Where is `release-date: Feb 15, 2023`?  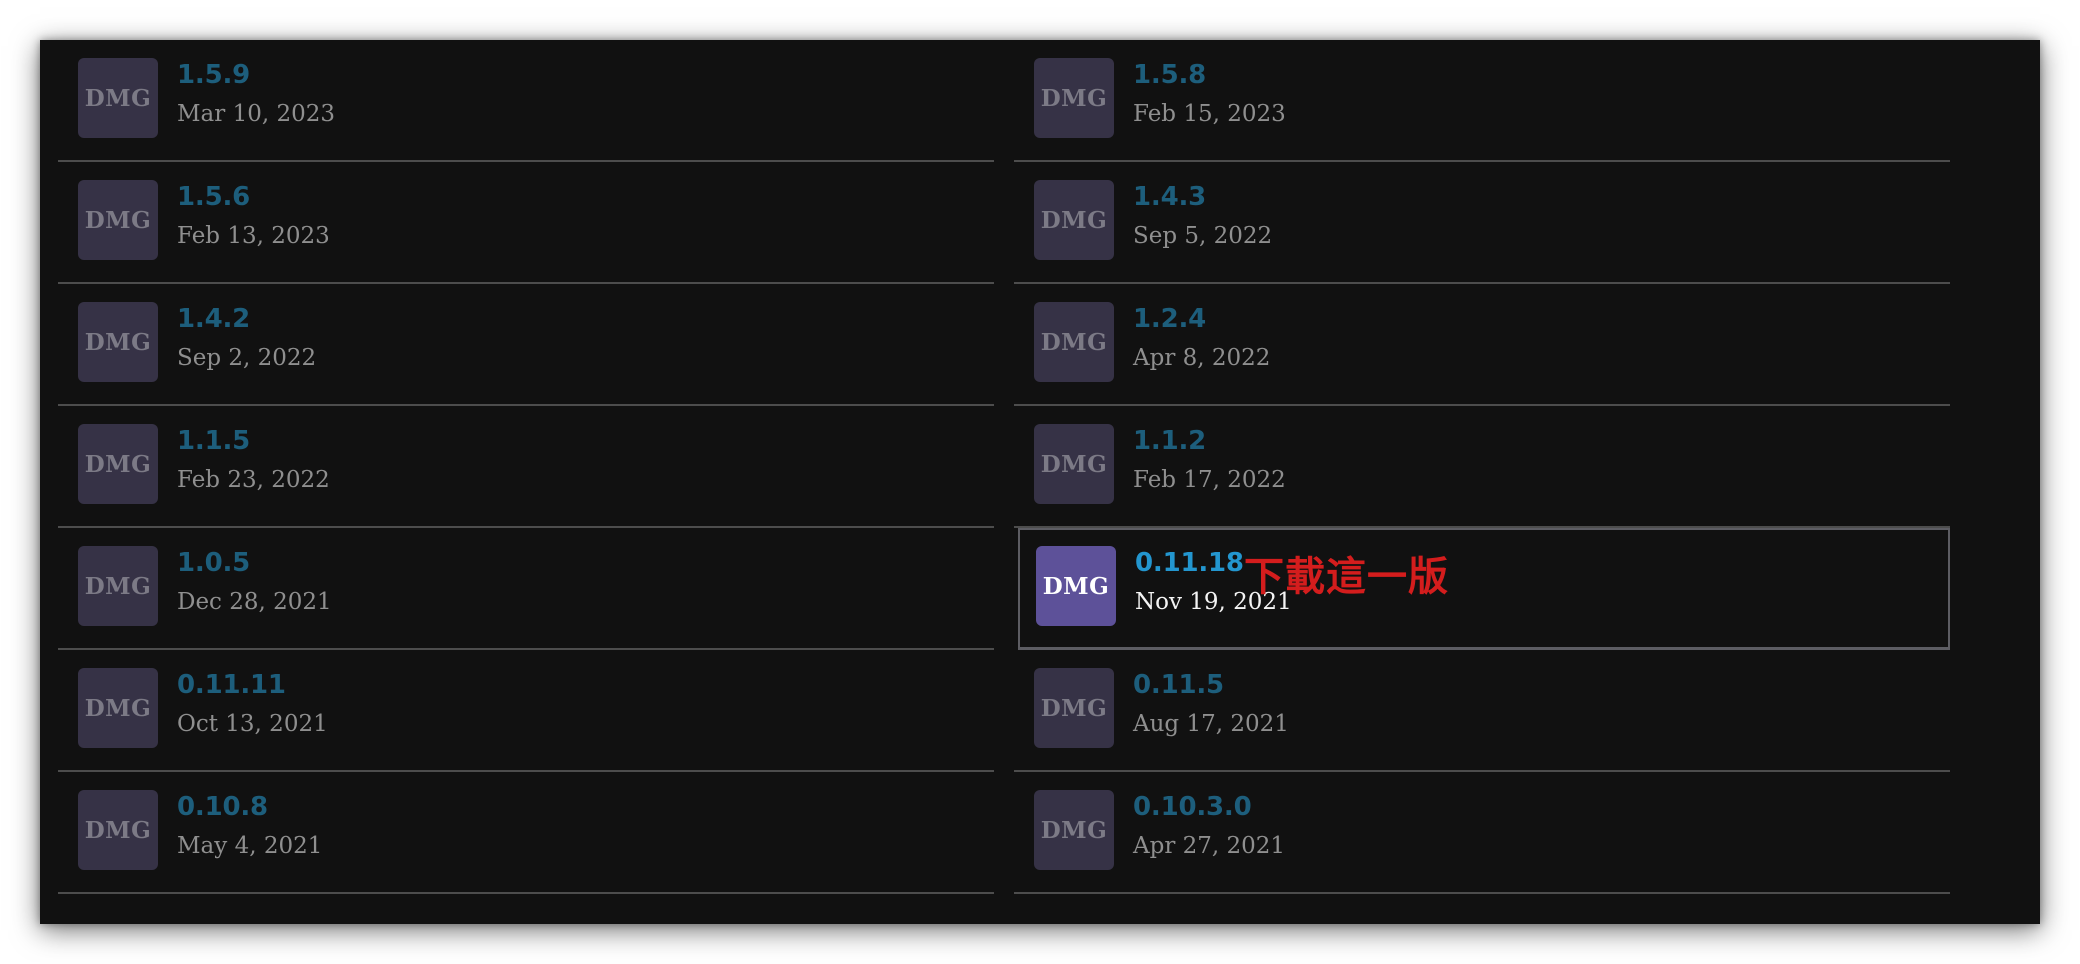 release-date: Feb 15, 2023 is located at coordinates (1209, 114).